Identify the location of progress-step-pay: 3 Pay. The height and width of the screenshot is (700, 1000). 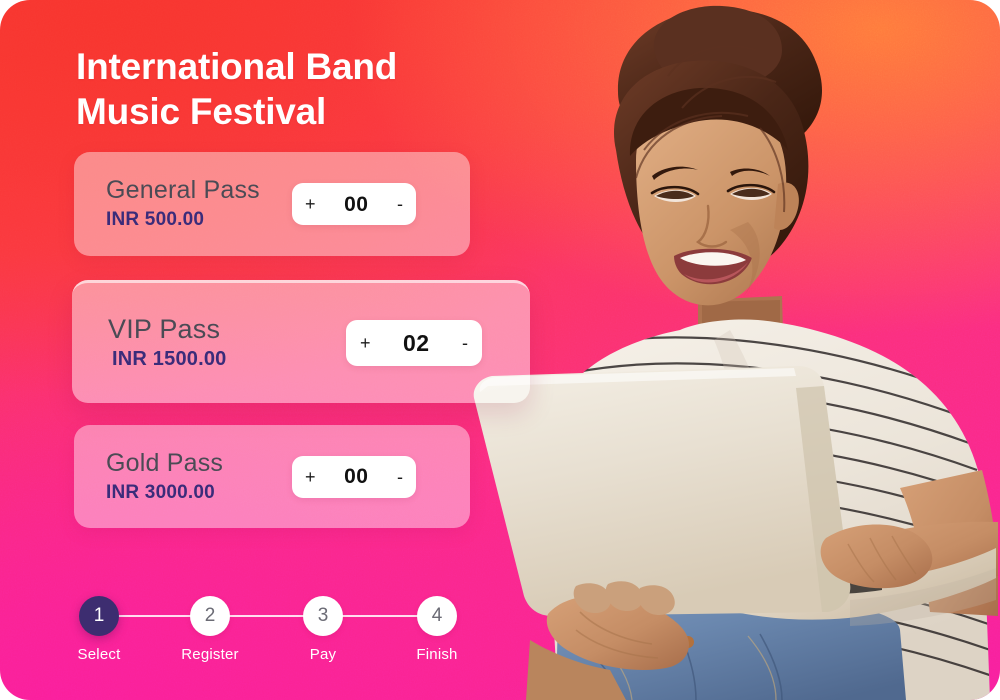
(323, 629).